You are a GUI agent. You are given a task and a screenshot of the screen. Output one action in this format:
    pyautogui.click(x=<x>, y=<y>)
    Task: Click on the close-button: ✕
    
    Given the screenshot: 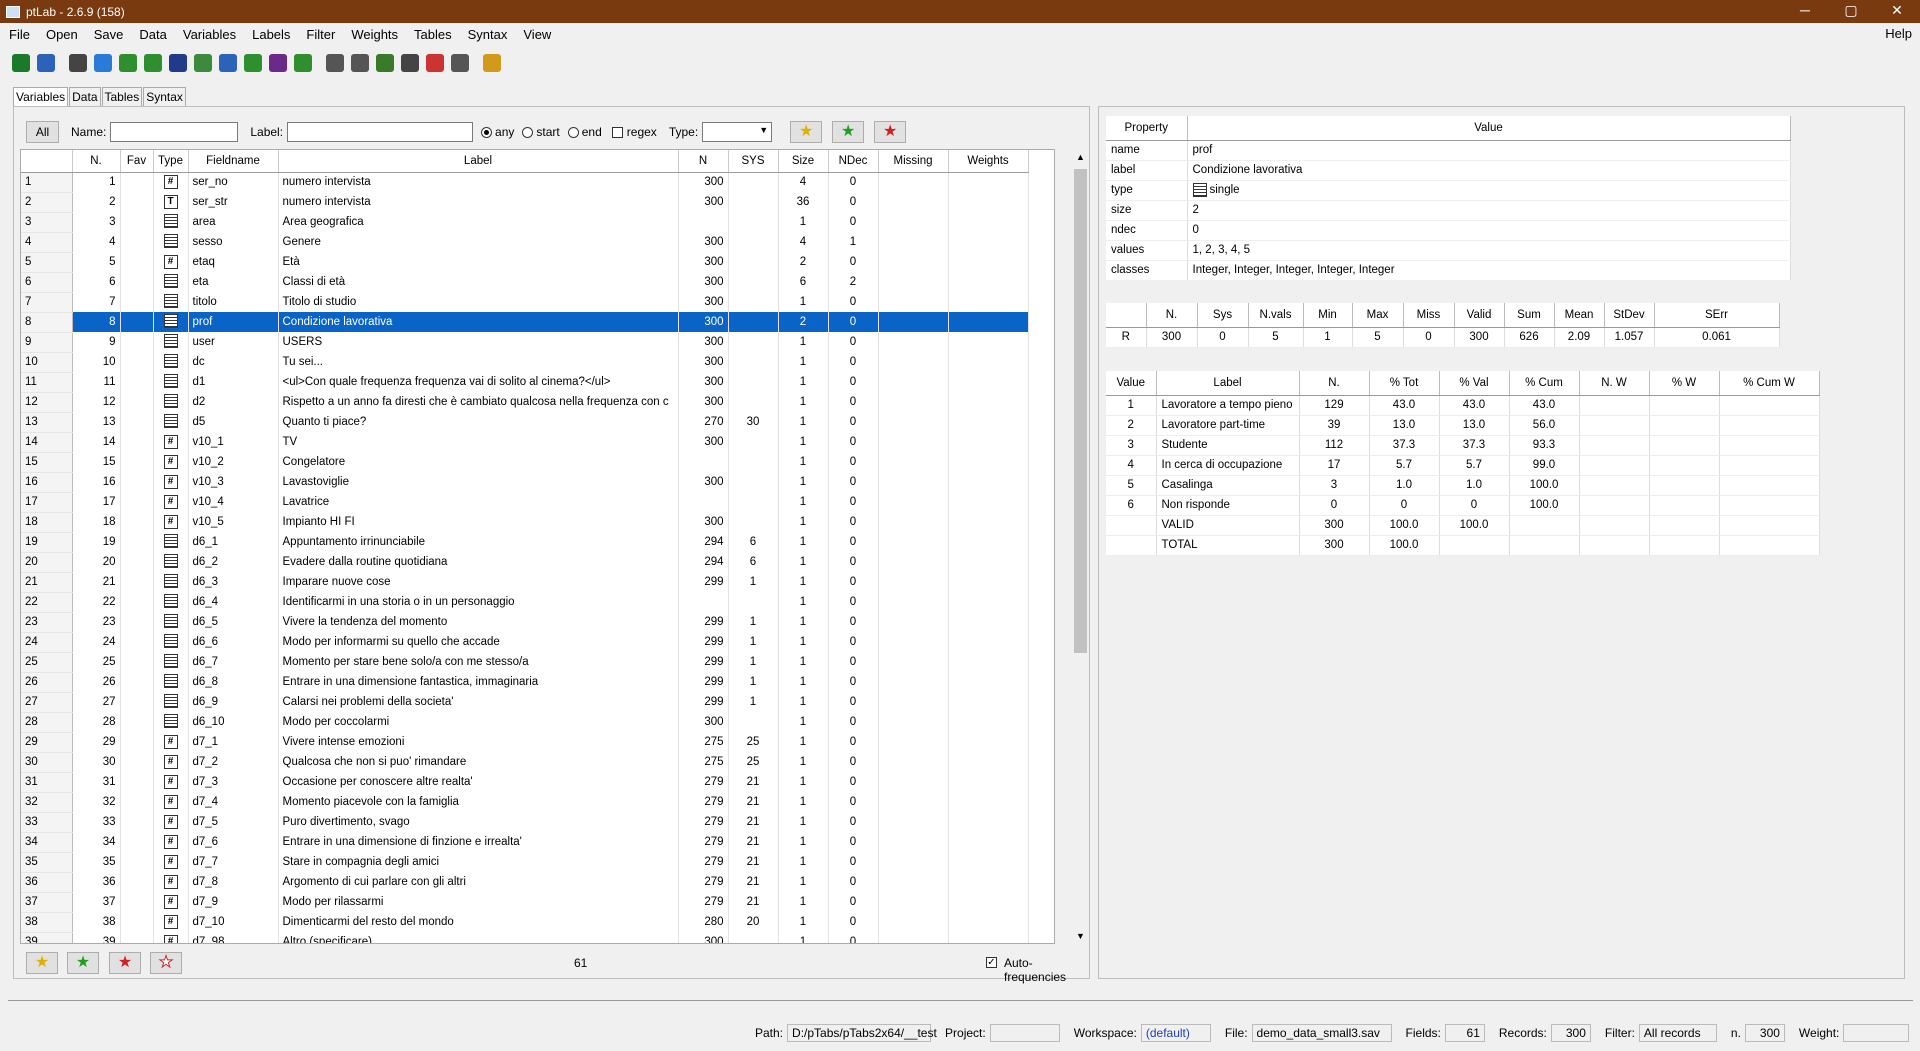 What is the action you would take?
    pyautogui.click(x=1897, y=11)
    